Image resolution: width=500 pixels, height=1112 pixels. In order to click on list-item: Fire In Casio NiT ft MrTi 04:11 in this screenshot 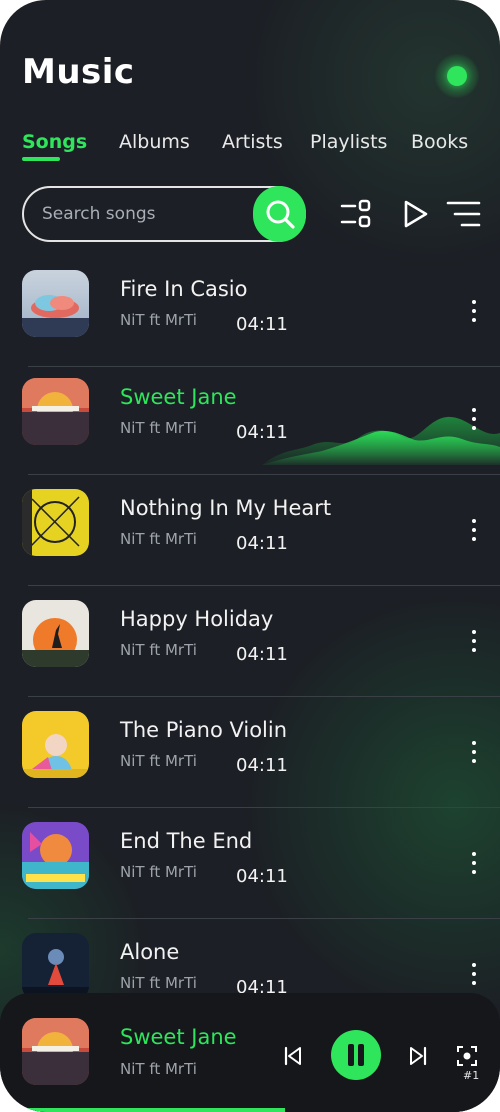, I will do `click(250, 314)`.